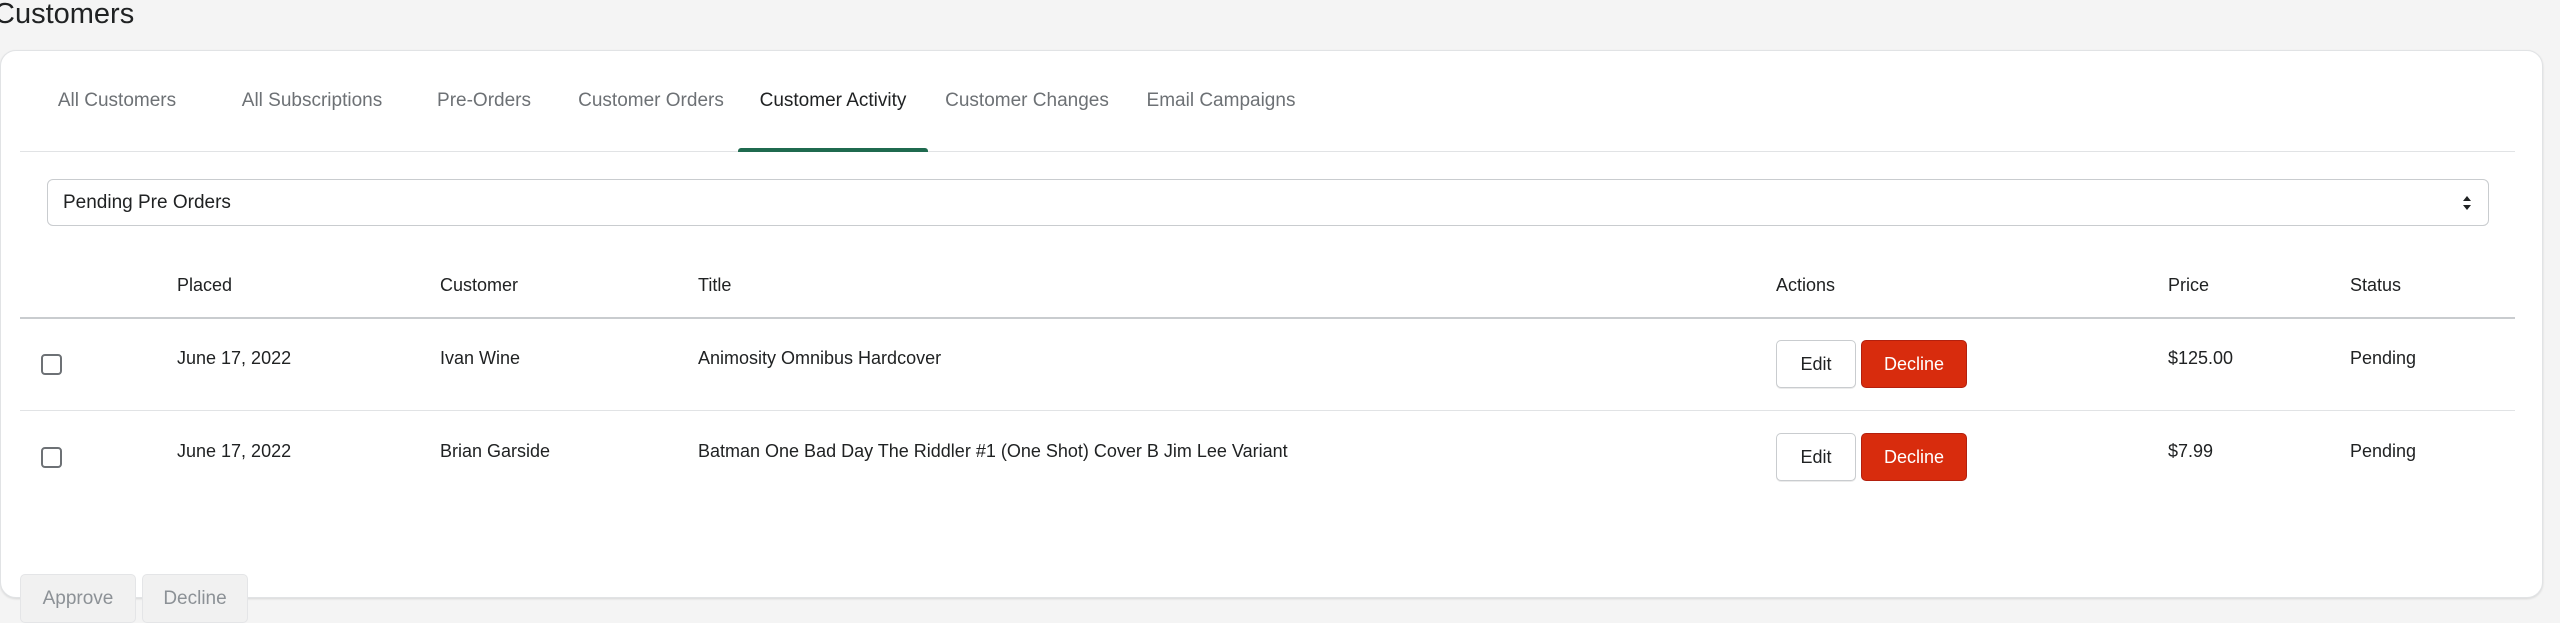  What do you see at coordinates (833, 101) in the screenshot?
I see `tab-customer-activity: Customer Activity` at bounding box center [833, 101].